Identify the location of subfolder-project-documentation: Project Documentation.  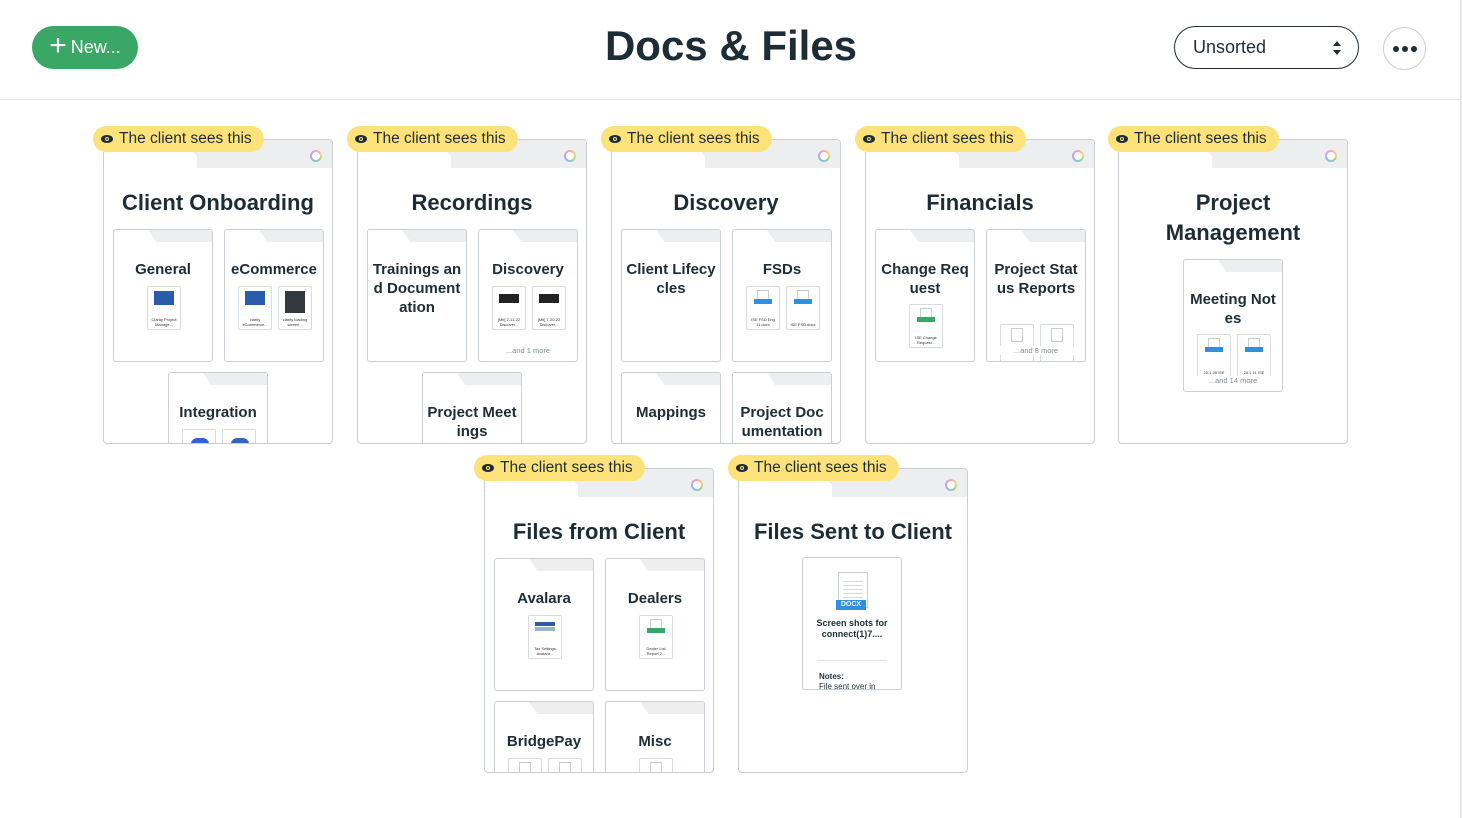
(782, 407).